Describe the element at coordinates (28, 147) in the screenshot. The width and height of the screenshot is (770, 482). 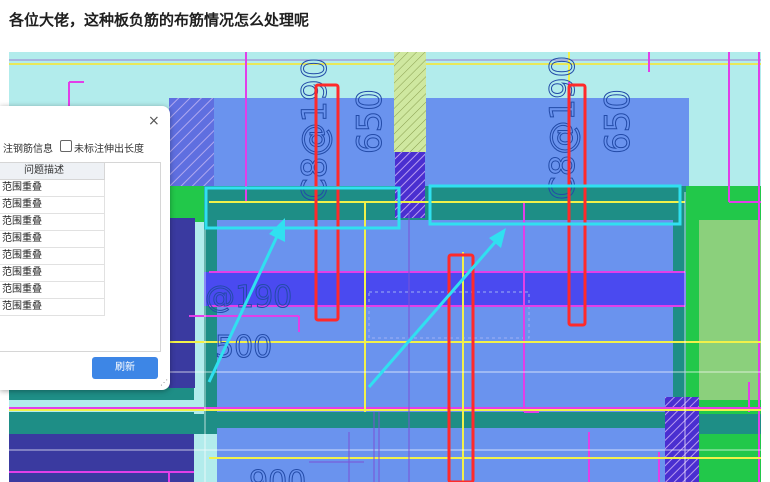
I see `option-rebar-info-label: 注钢筋信息` at that location.